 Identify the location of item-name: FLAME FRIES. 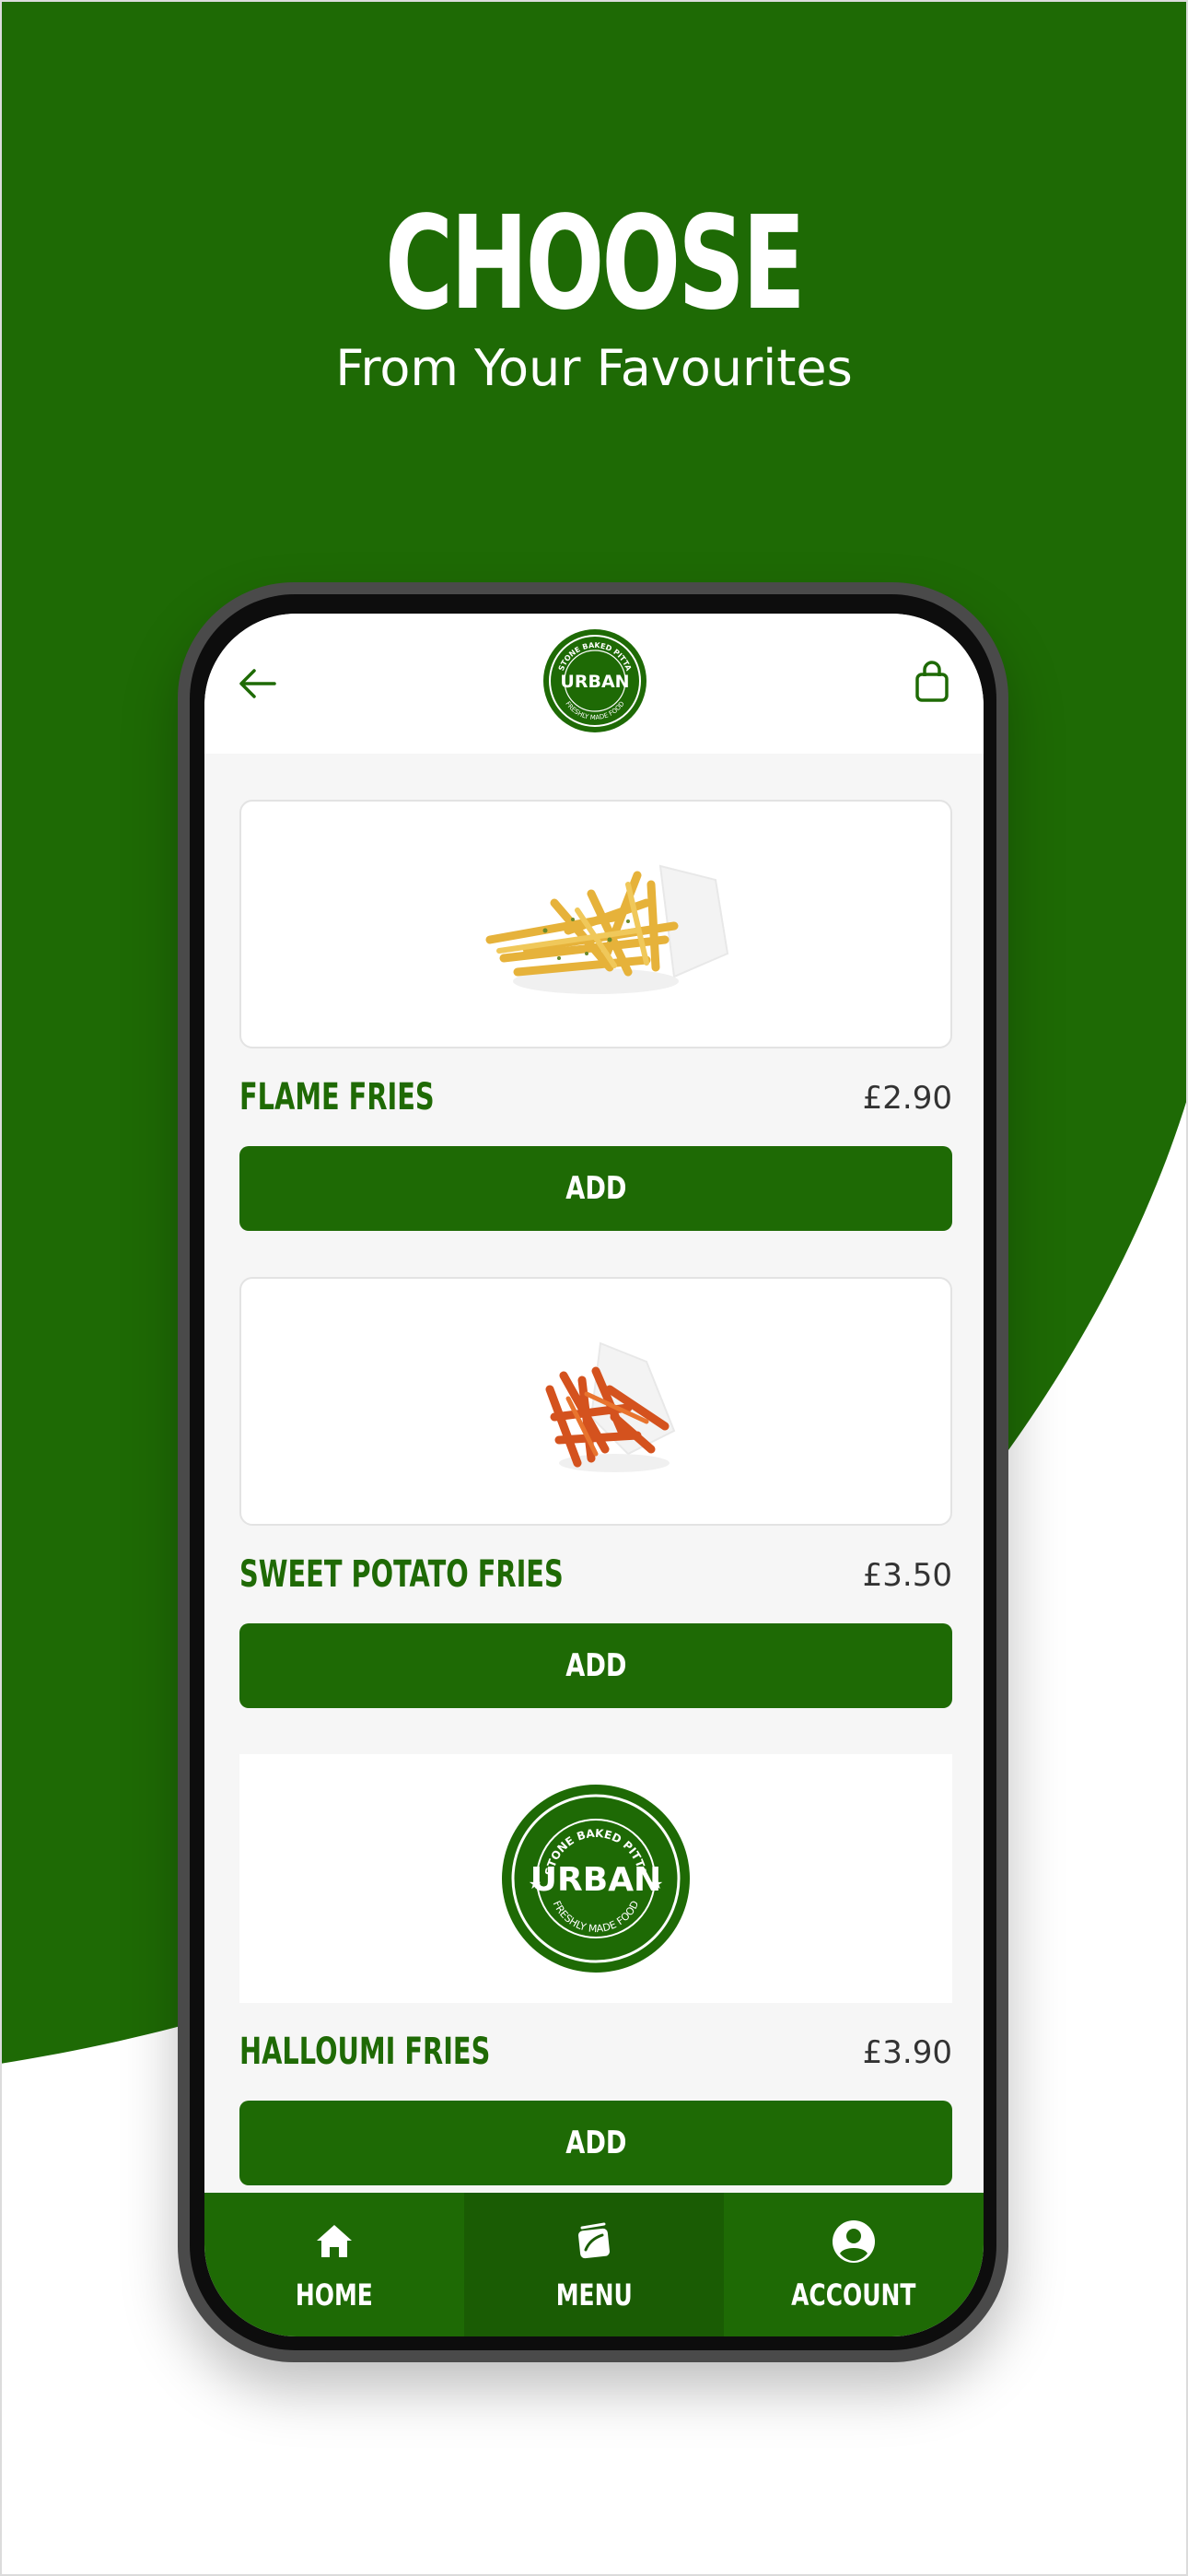
(337, 1097).